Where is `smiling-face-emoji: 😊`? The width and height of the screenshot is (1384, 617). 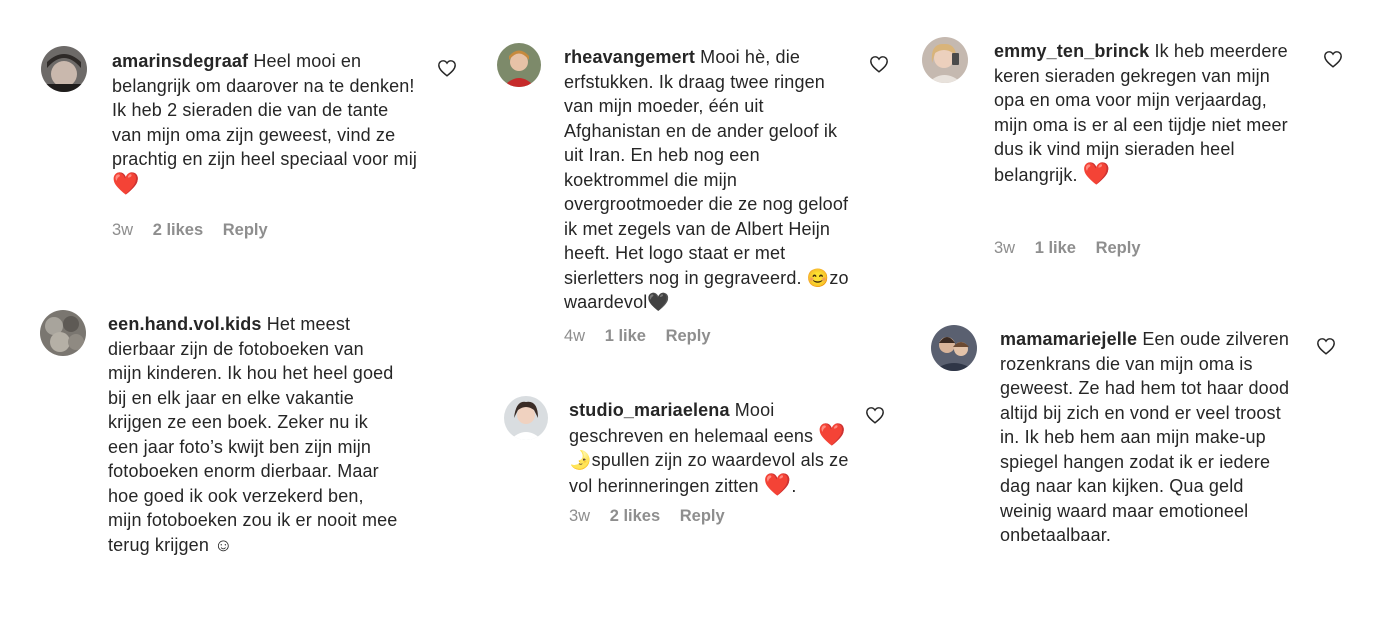
smiling-face-emoji: 😊 is located at coordinates (818, 277).